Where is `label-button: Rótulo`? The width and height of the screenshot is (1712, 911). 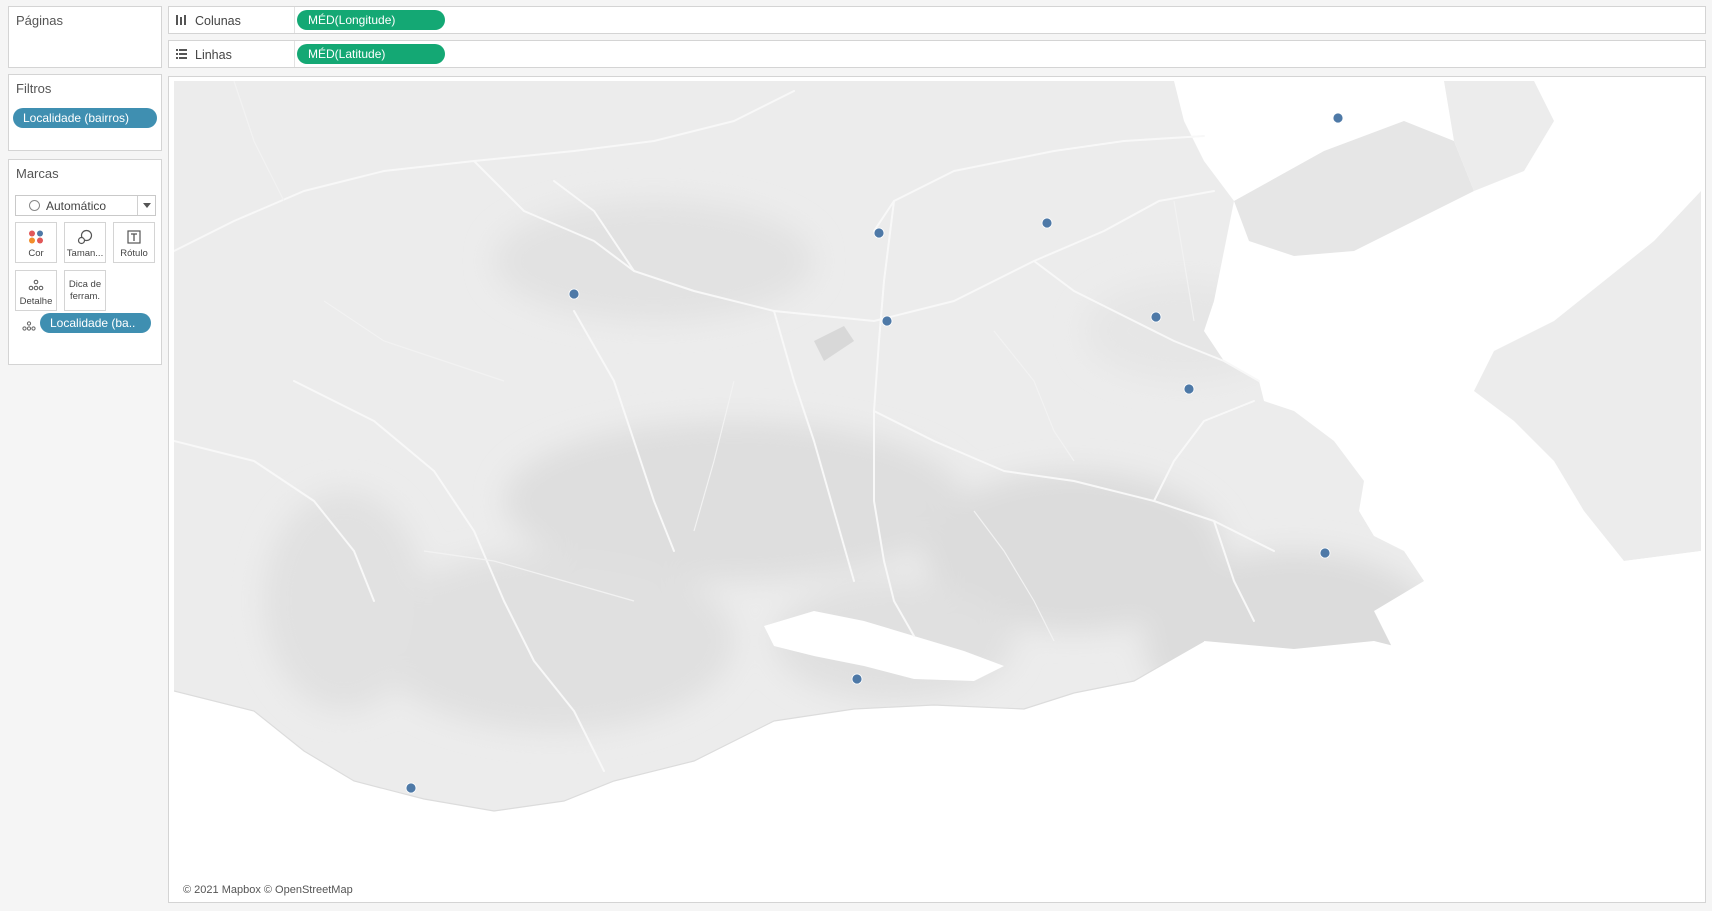 label-button: Rótulo is located at coordinates (134, 242).